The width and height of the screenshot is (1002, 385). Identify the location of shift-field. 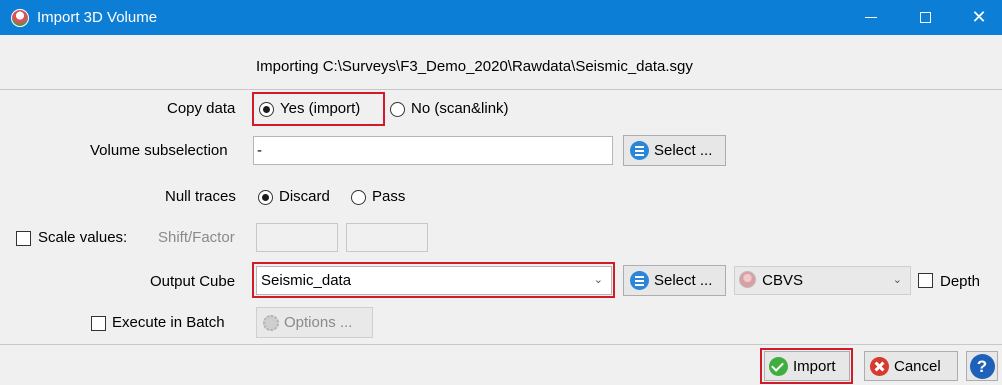
(297, 237).